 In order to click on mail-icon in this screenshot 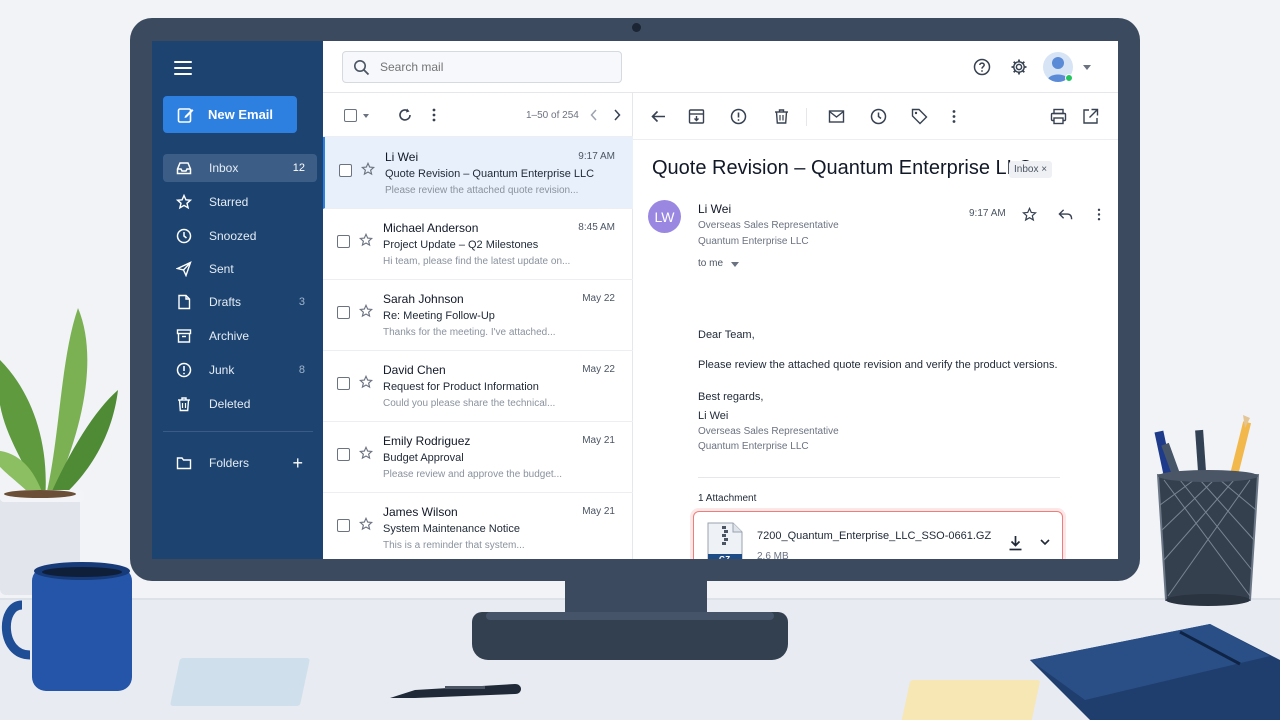, I will do `click(836, 116)`.